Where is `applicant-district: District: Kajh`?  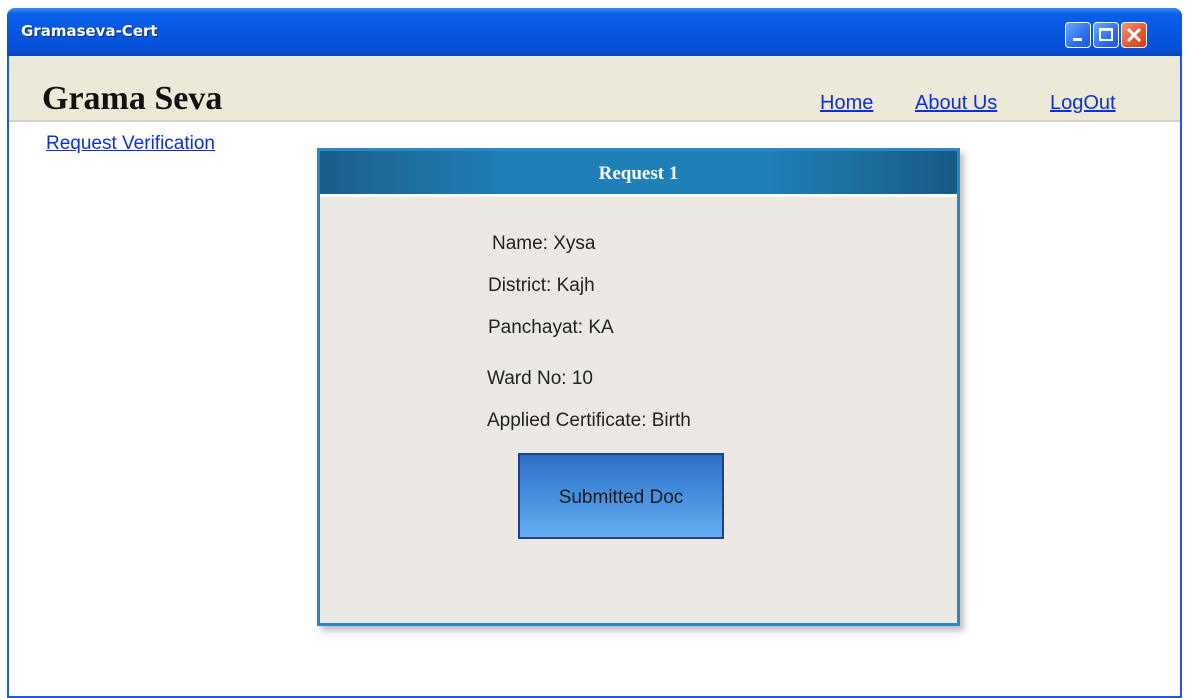 applicant-district: District: Kajh is located at coordinates (541, 285).